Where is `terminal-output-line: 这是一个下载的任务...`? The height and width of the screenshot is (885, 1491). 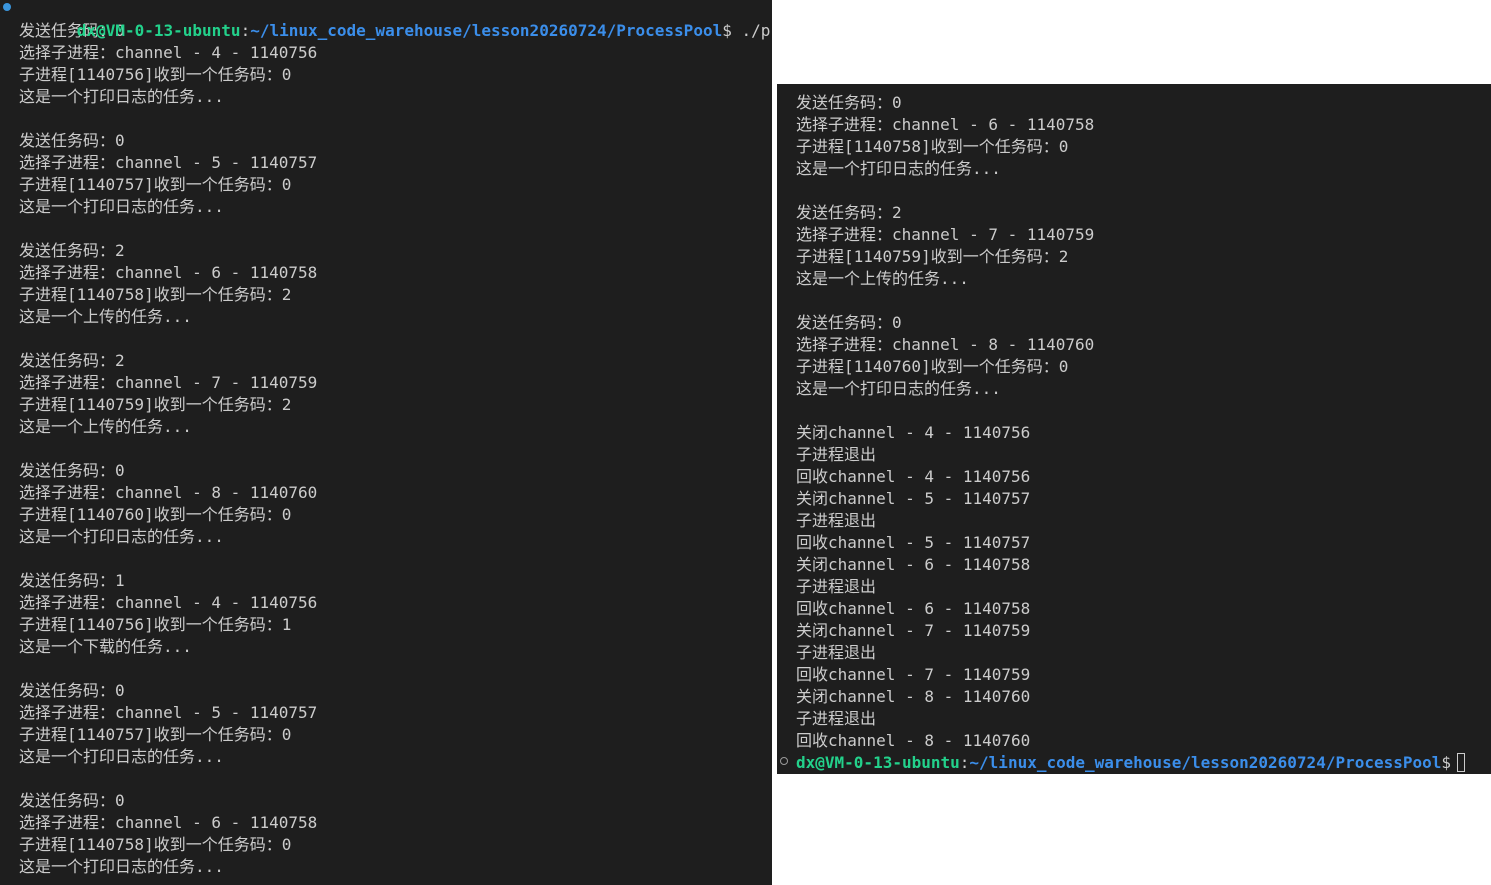
terminal-output-line: 这是一个下载的任务... is located at coordinates (105, 646).